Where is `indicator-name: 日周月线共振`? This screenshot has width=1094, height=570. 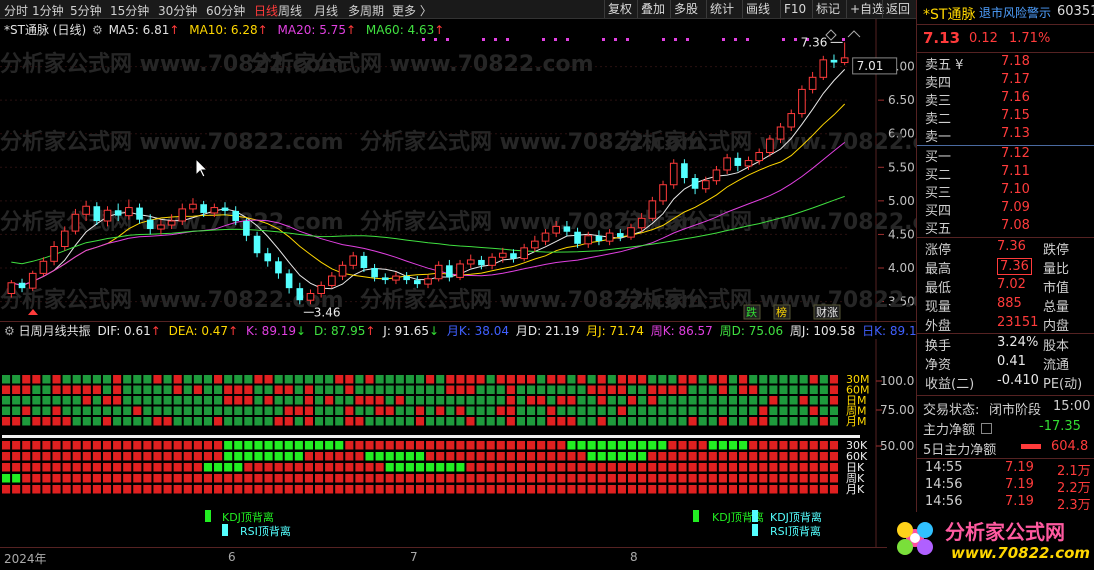 indicator-name: 日周月线共振 is located at coordinates (55, 331).